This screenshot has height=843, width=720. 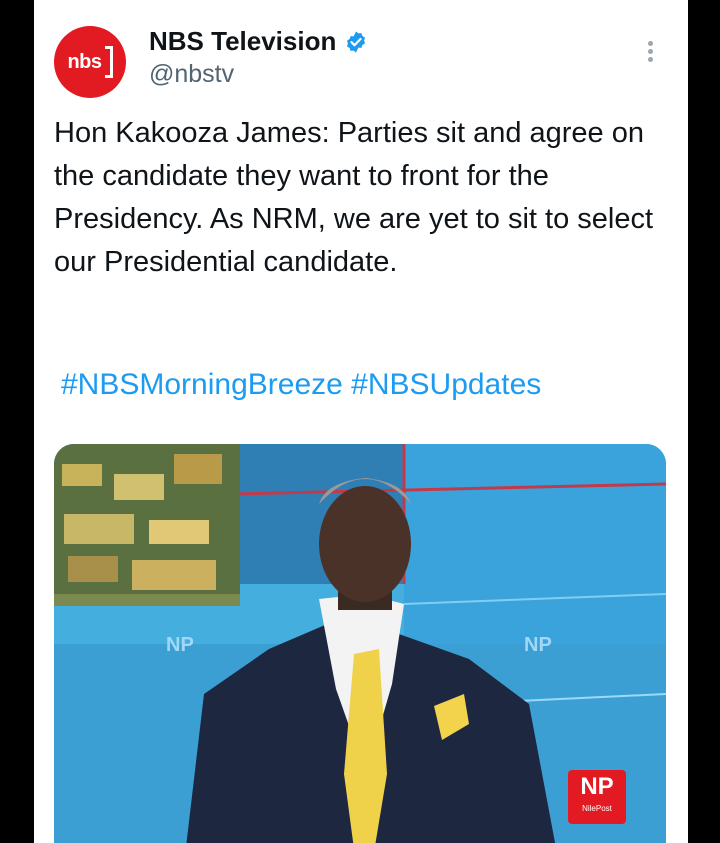 What do you see at coordinates (84, 61) in the screenshot?
I see `avatar-logo-text: nbs` at bounding box center [84, 61].